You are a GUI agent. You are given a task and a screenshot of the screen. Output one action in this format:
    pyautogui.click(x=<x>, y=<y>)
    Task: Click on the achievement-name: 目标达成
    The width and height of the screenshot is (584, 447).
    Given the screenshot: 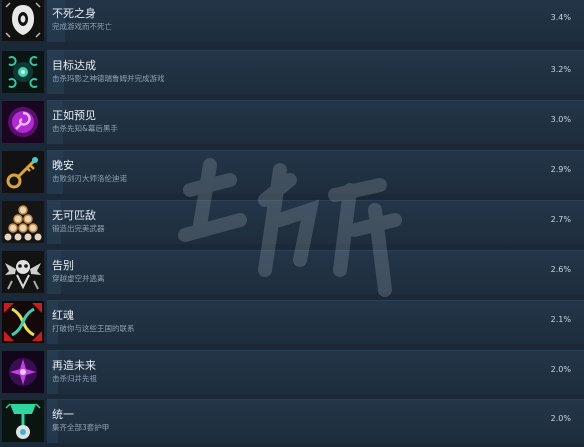 What is the action you would take?
    pyautogui.click(x=74, y=65)
    